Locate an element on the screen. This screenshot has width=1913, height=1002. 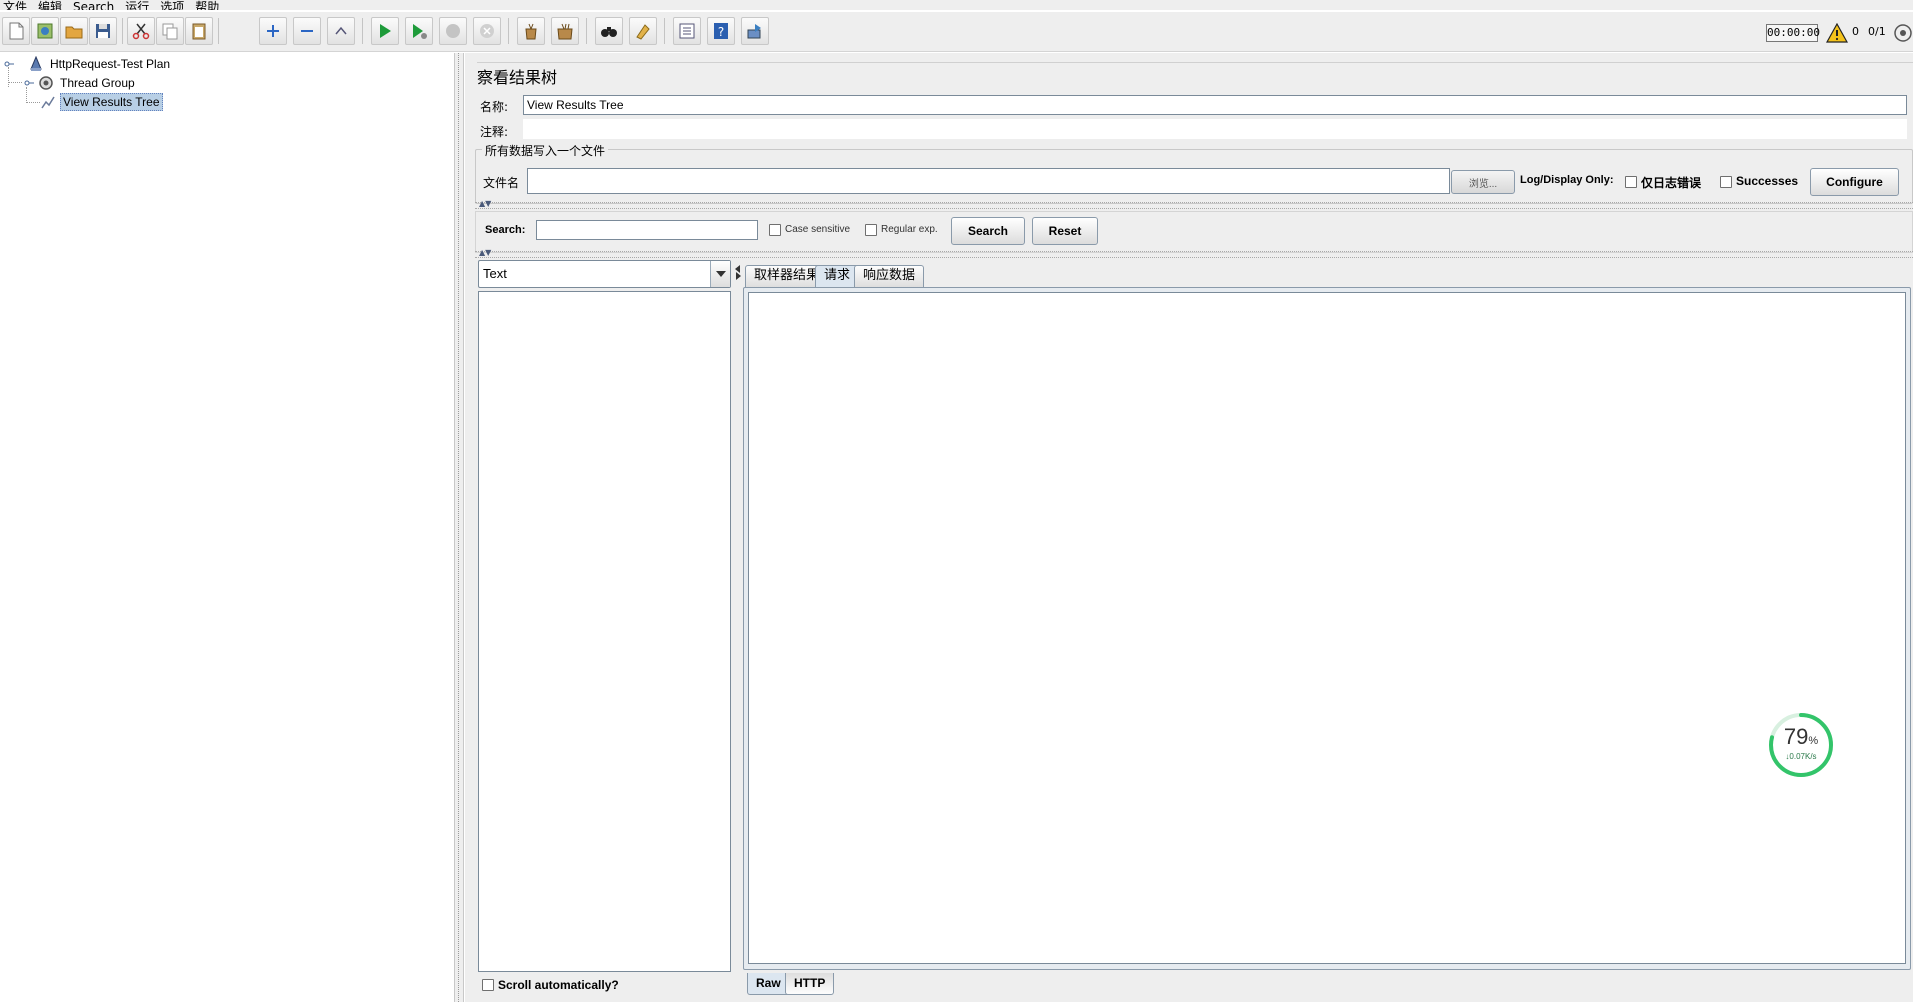
name-label: 名称: is located at coordinates (494, 107).